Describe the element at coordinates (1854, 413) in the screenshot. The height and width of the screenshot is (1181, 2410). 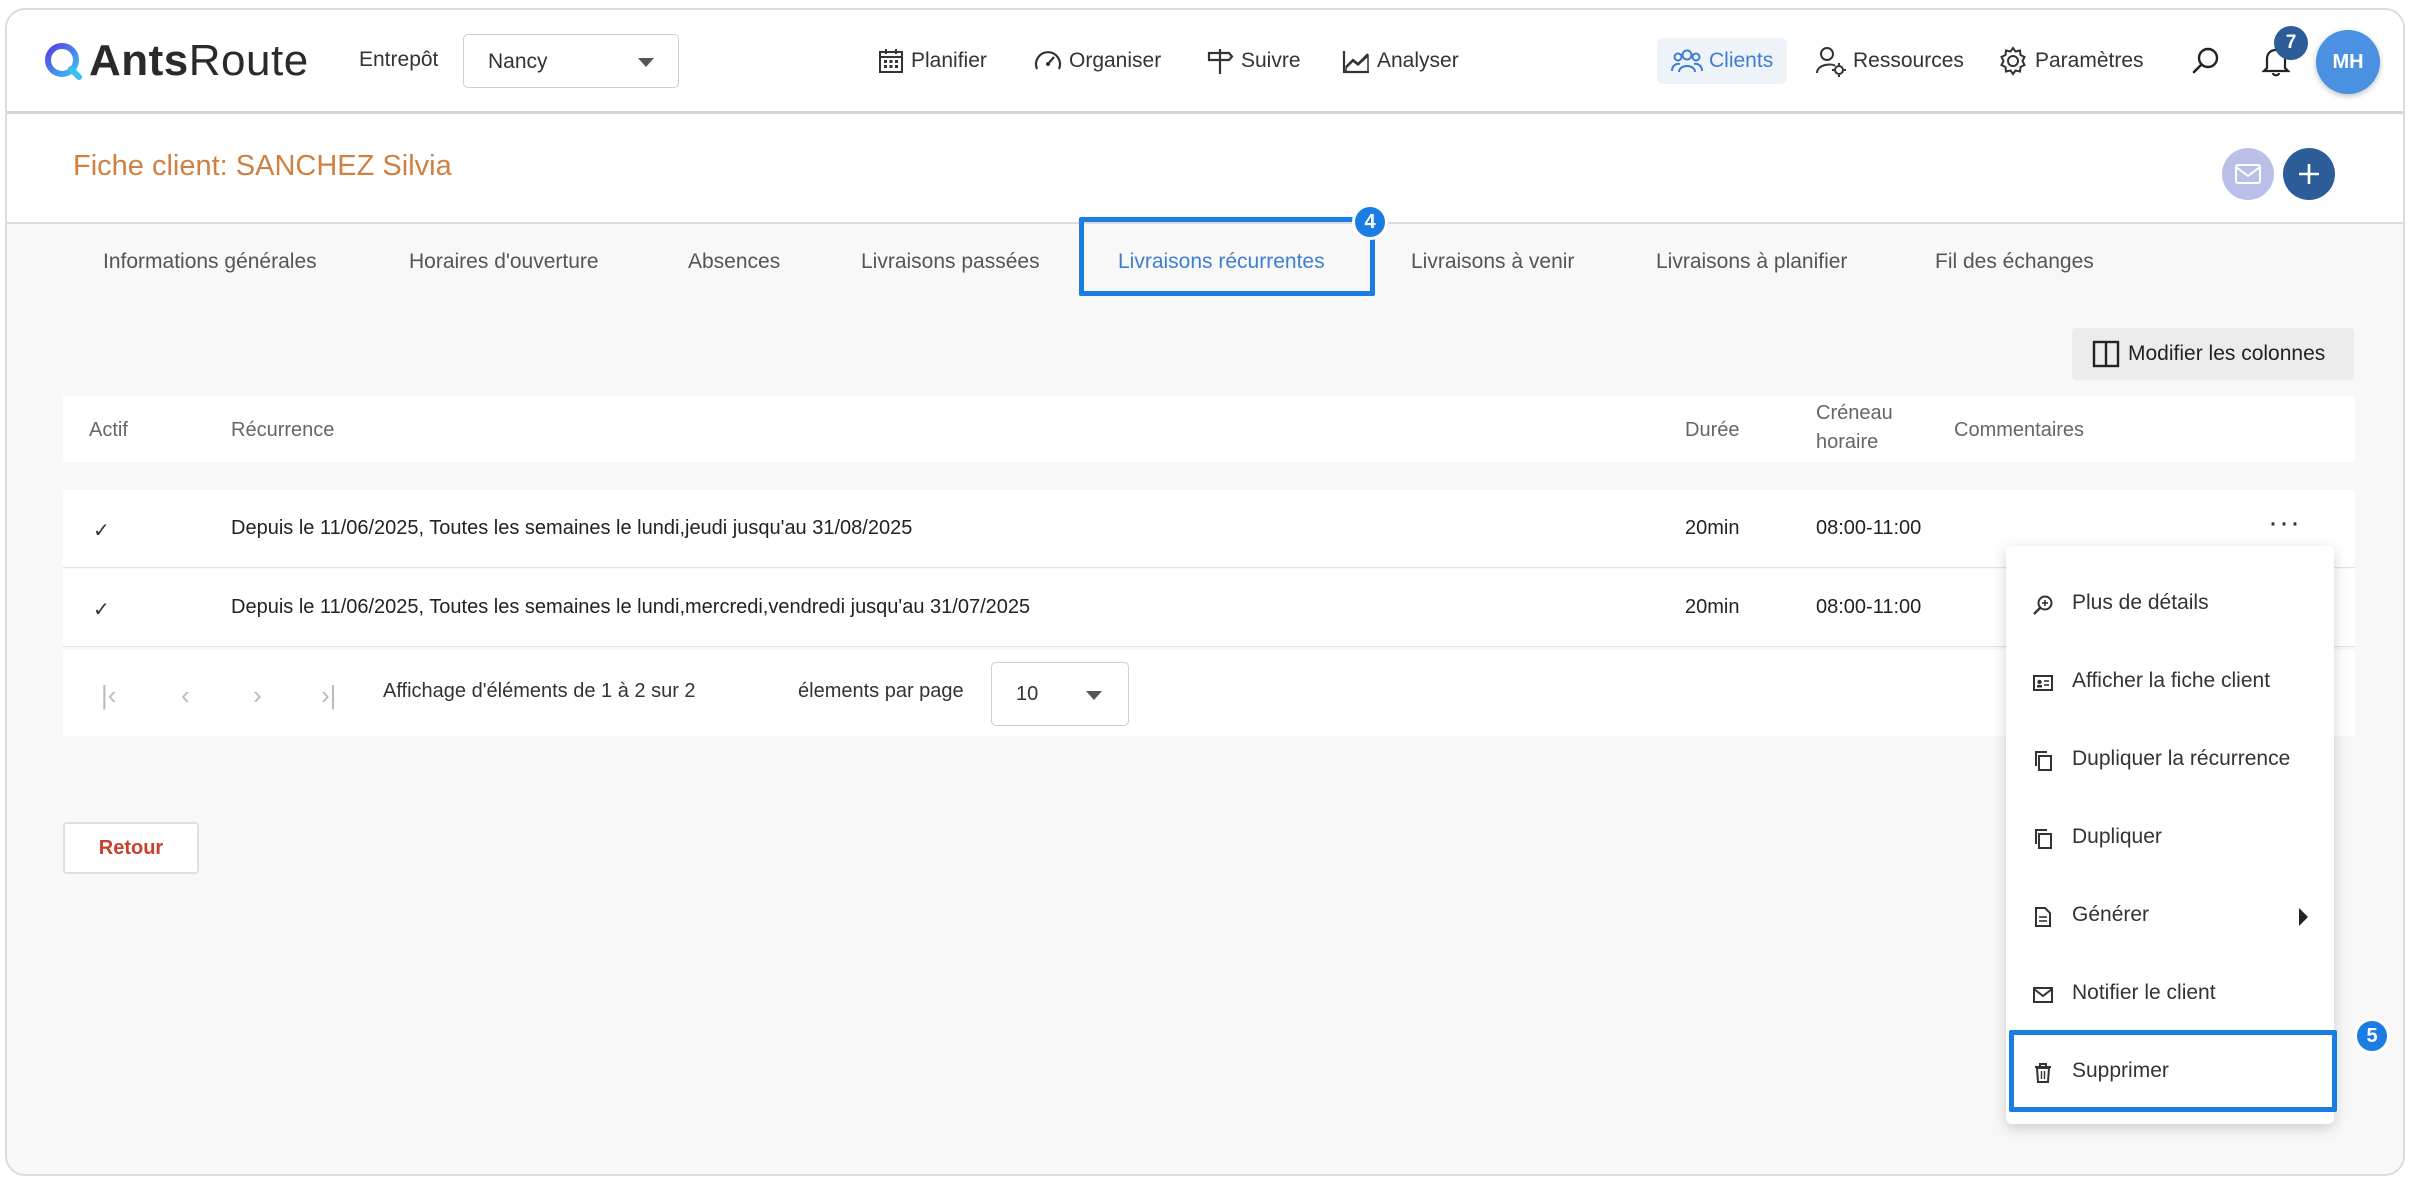
I see `header-creneau-line1: Créneau` at that location.